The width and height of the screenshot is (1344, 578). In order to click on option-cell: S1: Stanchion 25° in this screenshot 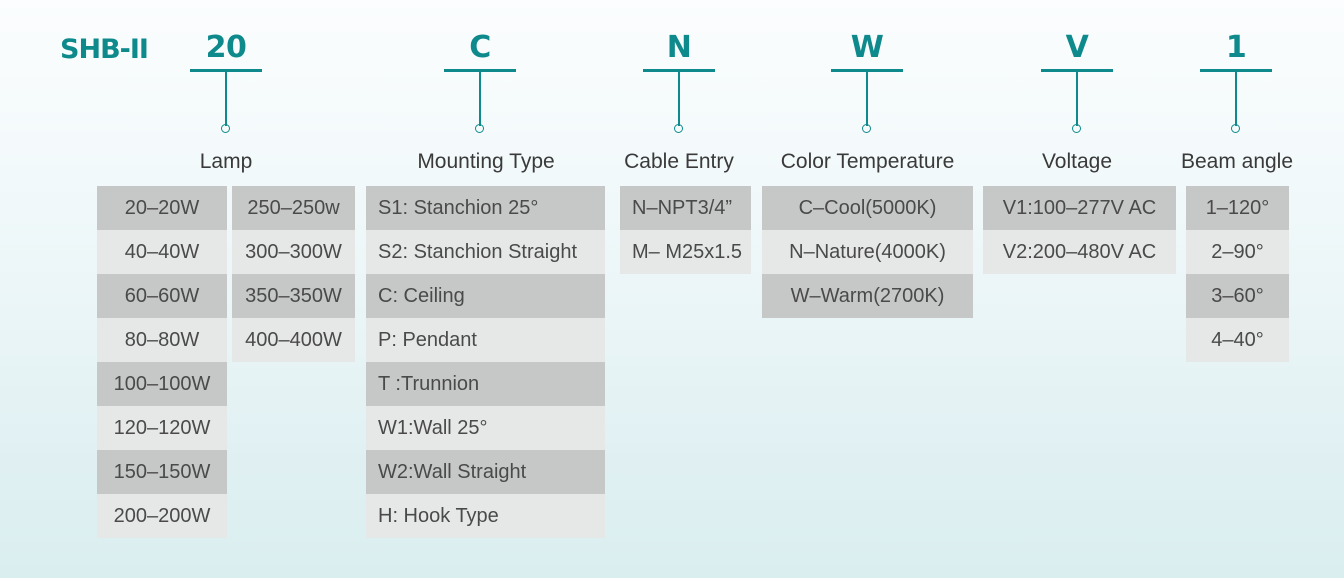, I will do `click(485, 208)`.